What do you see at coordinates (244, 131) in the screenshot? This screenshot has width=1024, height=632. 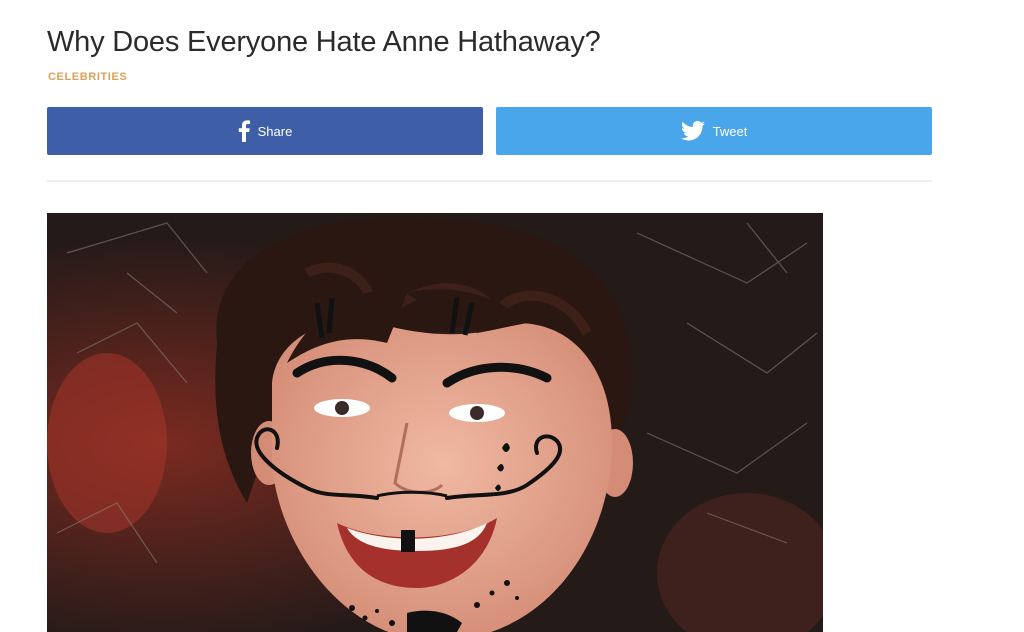 I see `facebook-icon` at bounding box center [244, 131].